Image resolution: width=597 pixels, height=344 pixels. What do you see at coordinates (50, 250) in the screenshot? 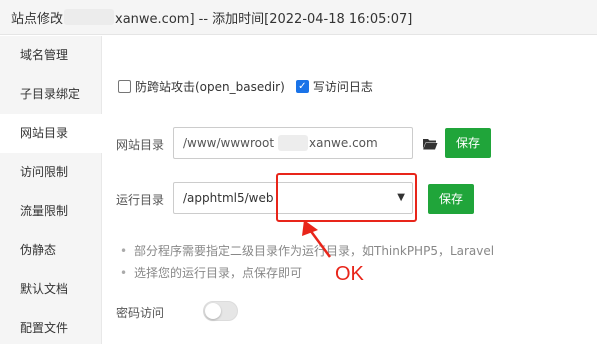
I see `sidebar-item-rewrite: 伪静态` at bounding box center [50, 250].